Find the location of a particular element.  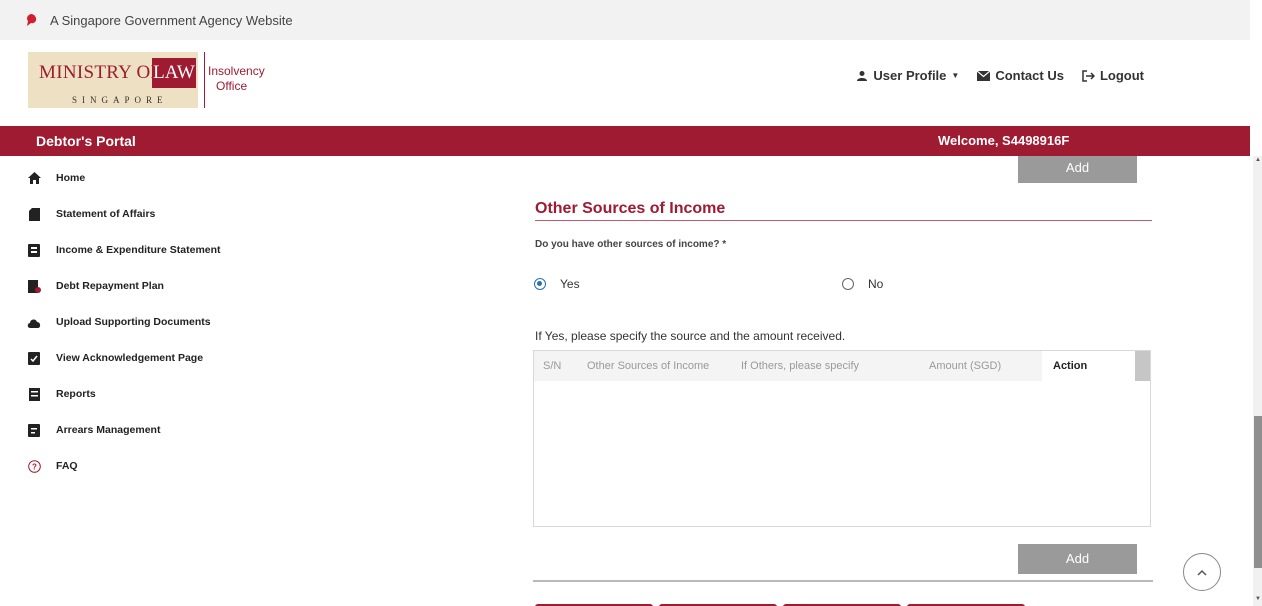

user-profile-label: User Profile is located at coordinates (910, 75).